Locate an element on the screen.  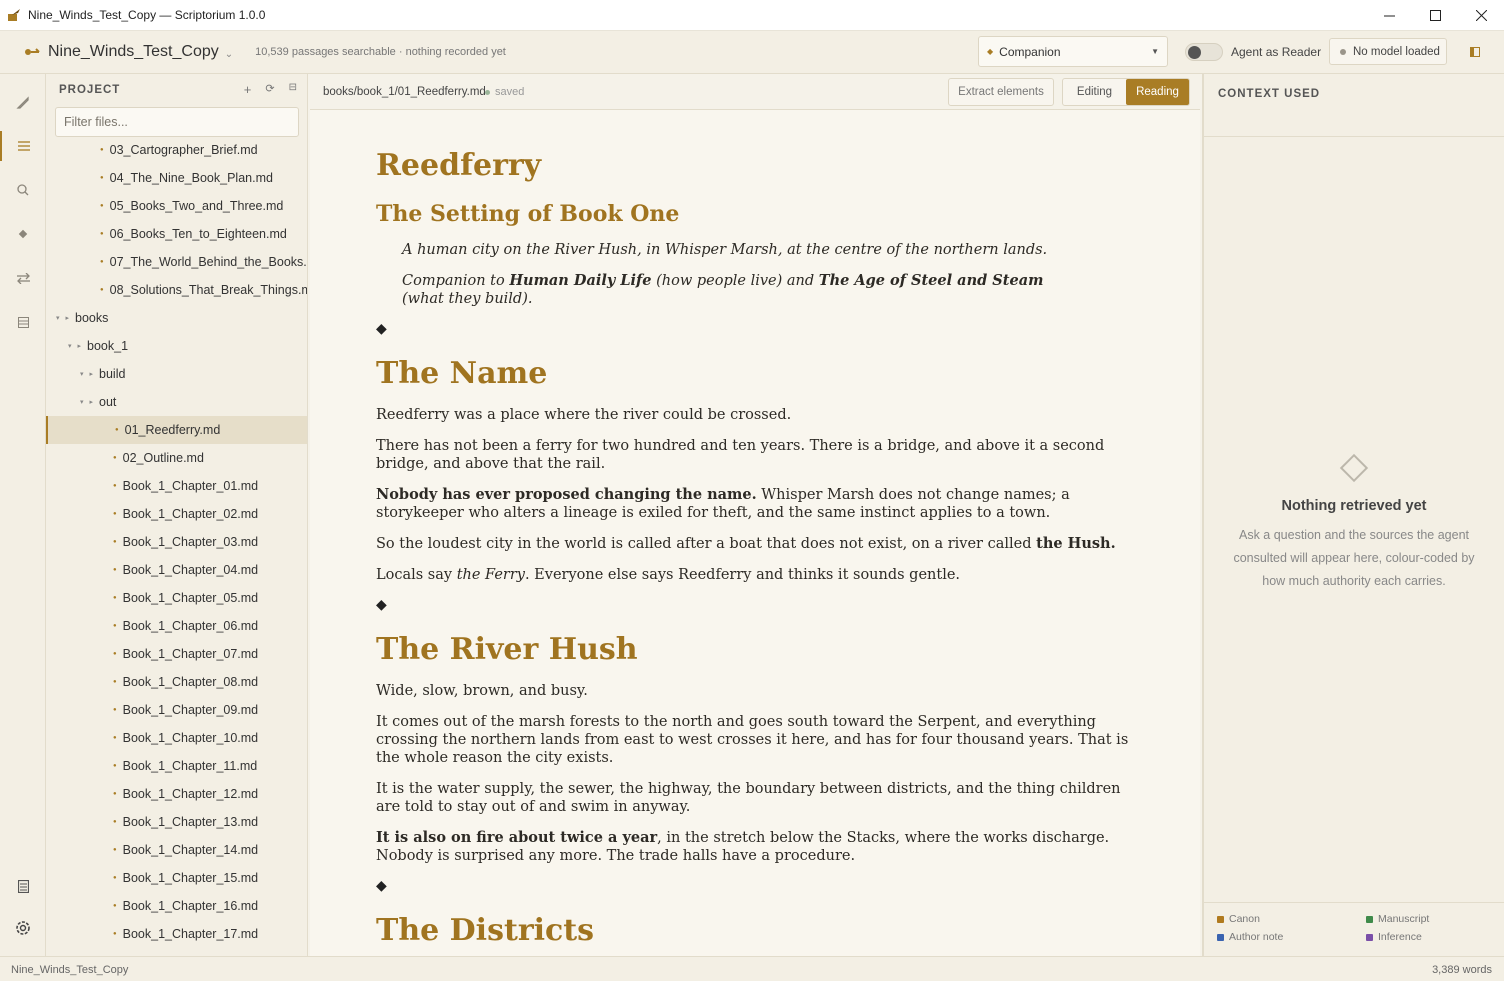
tree-file: ● Book_1_Chapter_08.md is located at coordinates (176, 682).